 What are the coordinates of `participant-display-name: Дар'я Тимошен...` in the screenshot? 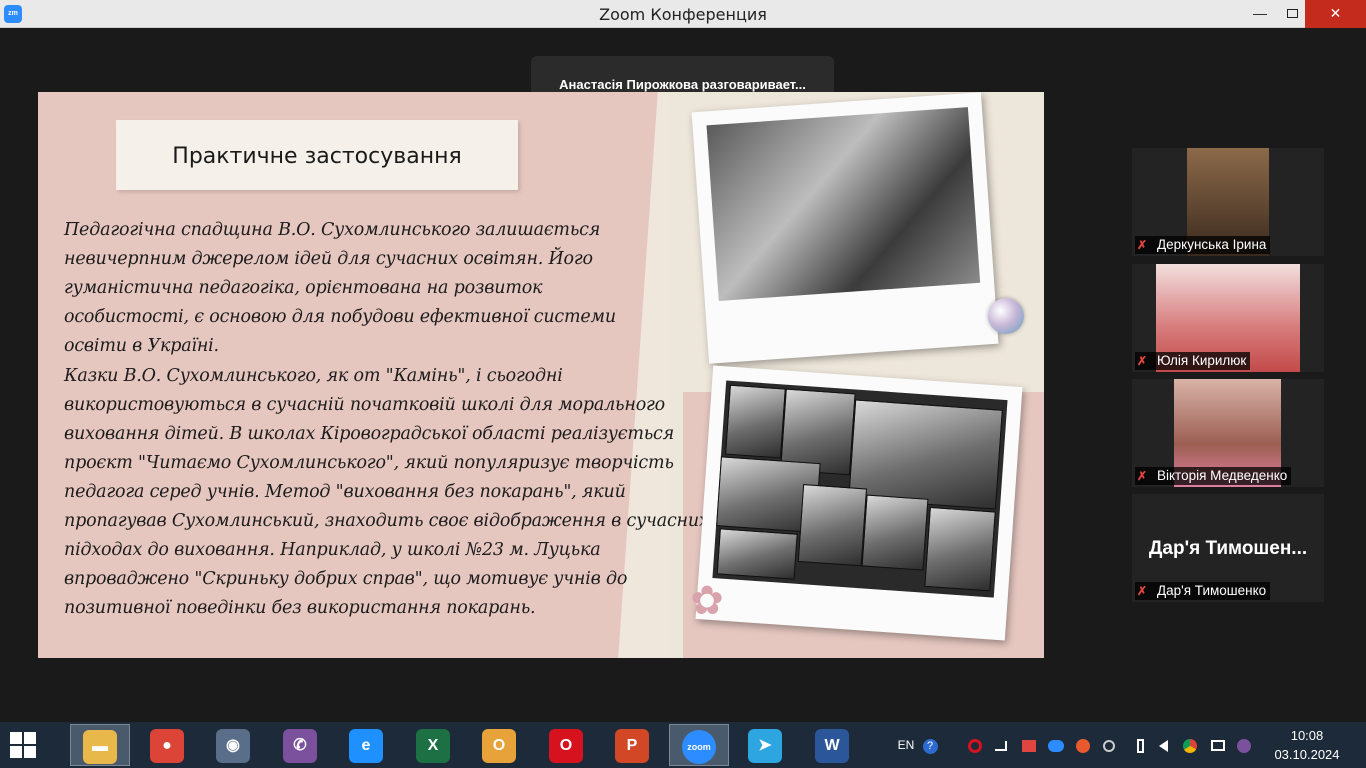 It's located at (1228, 548).